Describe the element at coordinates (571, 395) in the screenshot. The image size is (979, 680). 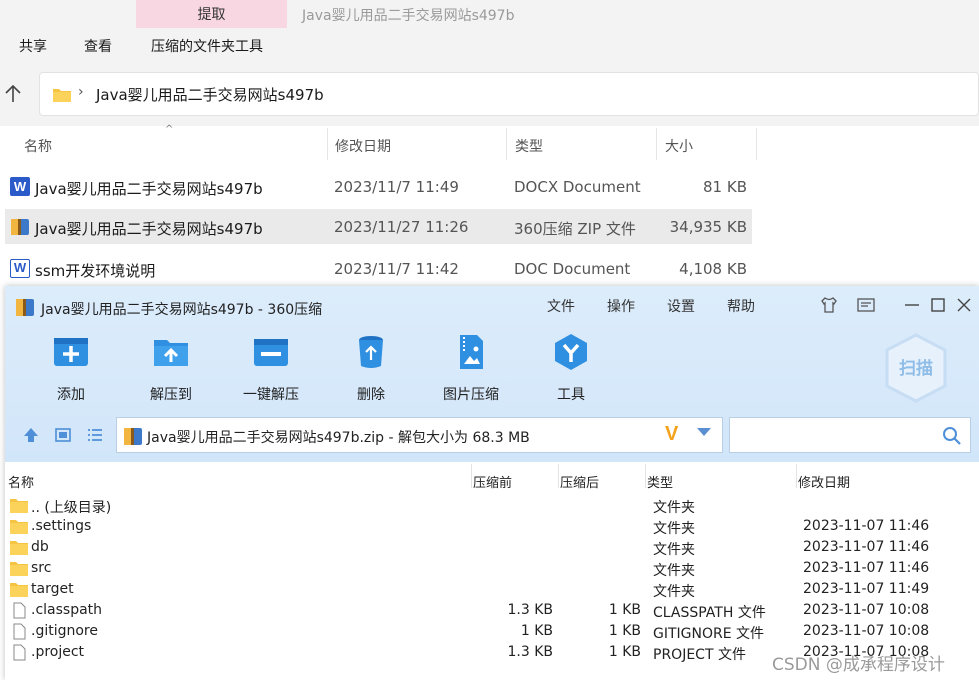
I see `tools-label: 工具` at that location.